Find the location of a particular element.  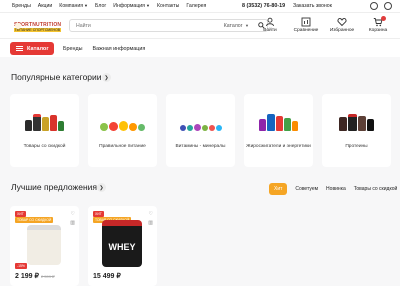

search-category-select: Каталог ▼ is located at coordinates (239, 26).